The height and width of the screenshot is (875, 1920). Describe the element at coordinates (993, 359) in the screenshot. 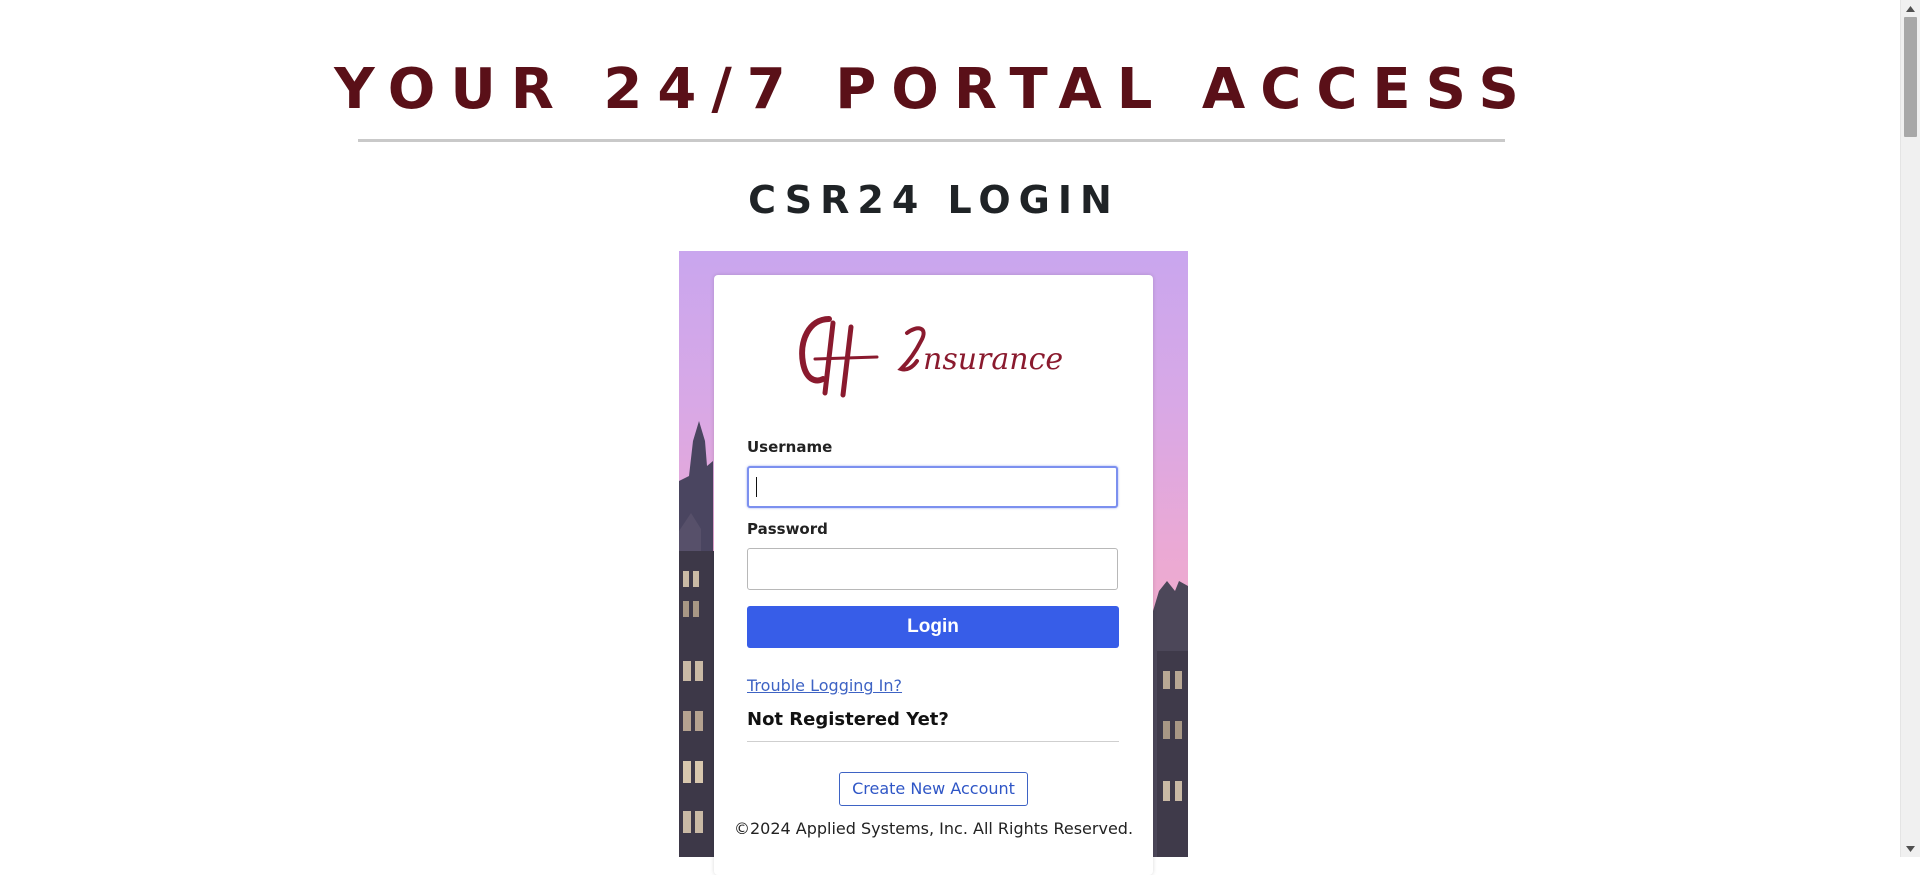

I see `svg-text: nsurance` at that location.